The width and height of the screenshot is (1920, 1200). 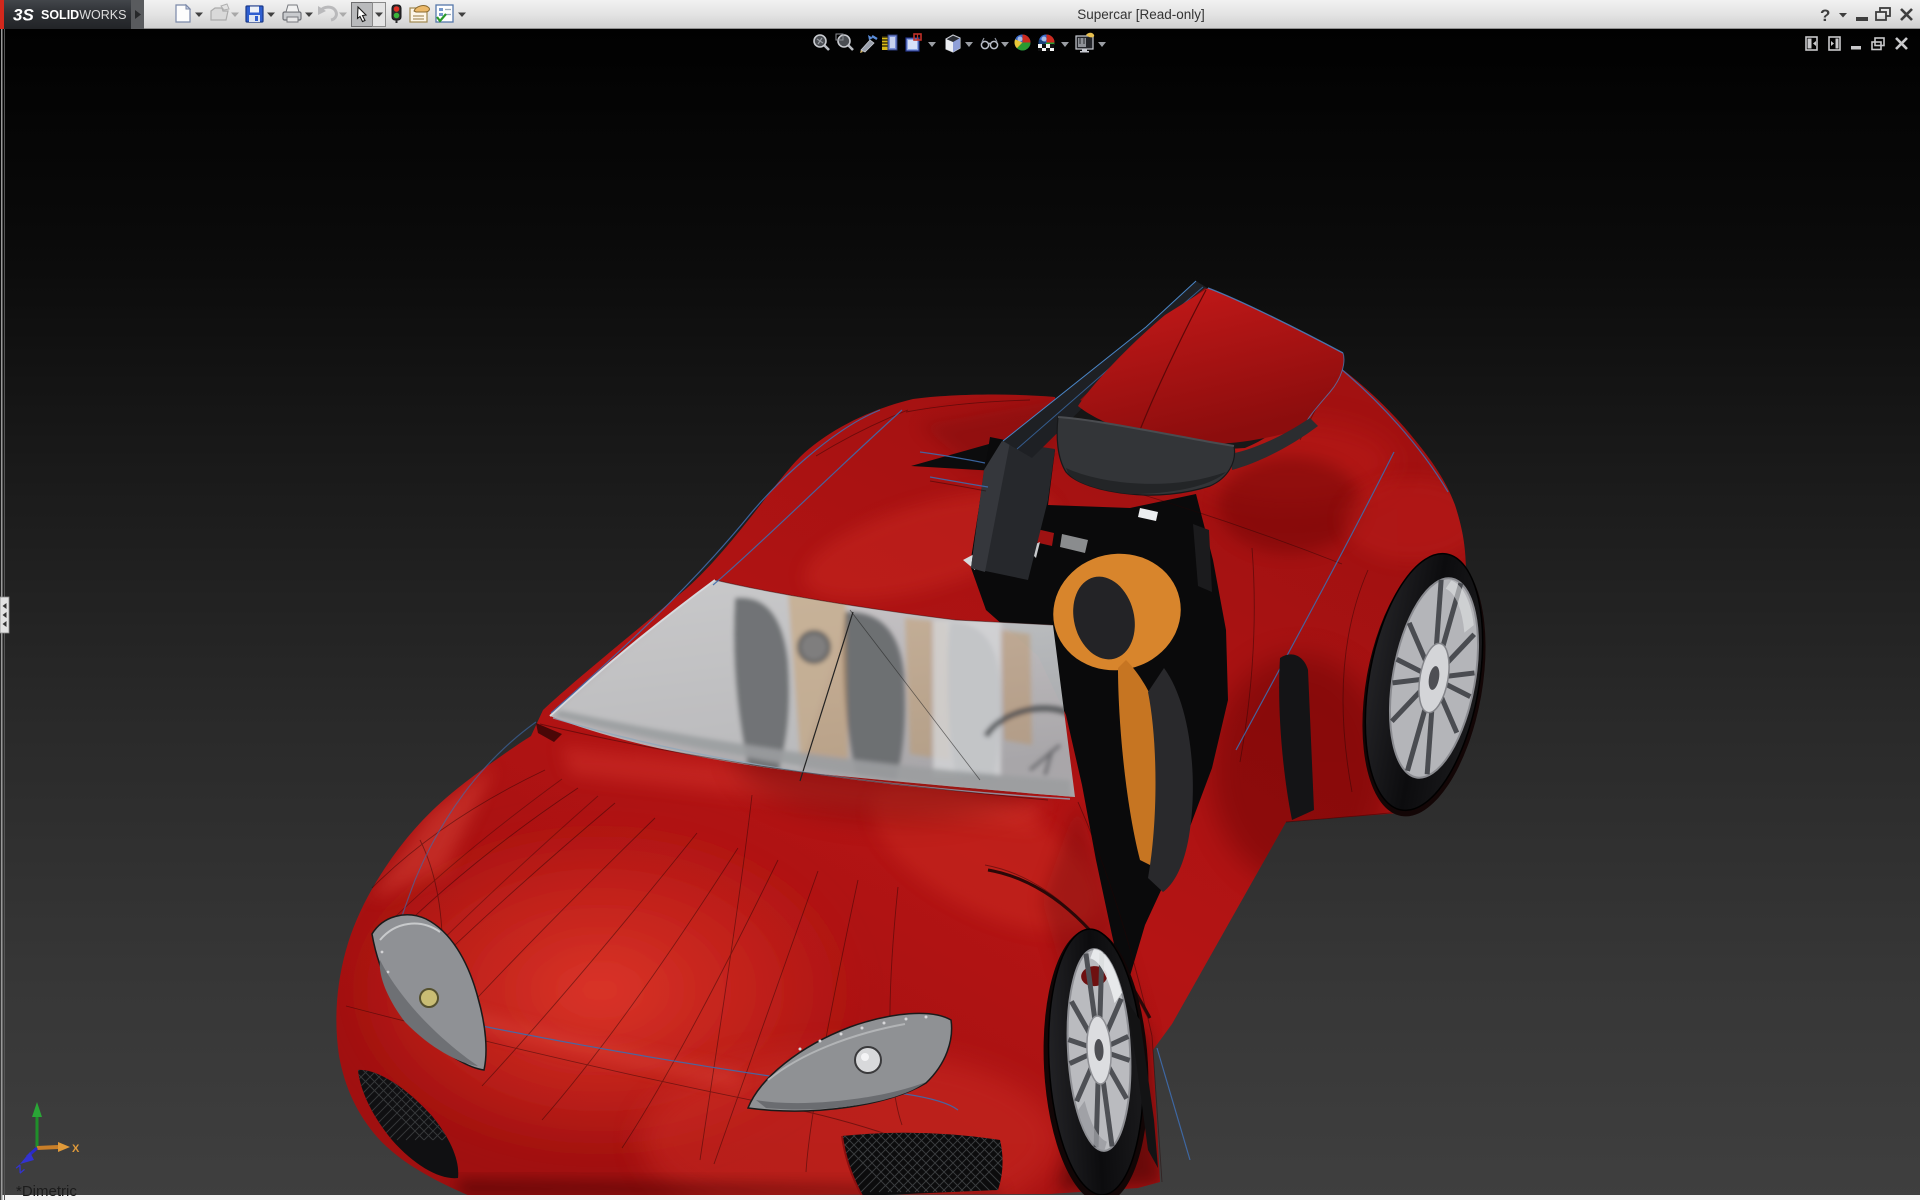 I want to click on svg-text: 3S, so click(x=23, y=15).